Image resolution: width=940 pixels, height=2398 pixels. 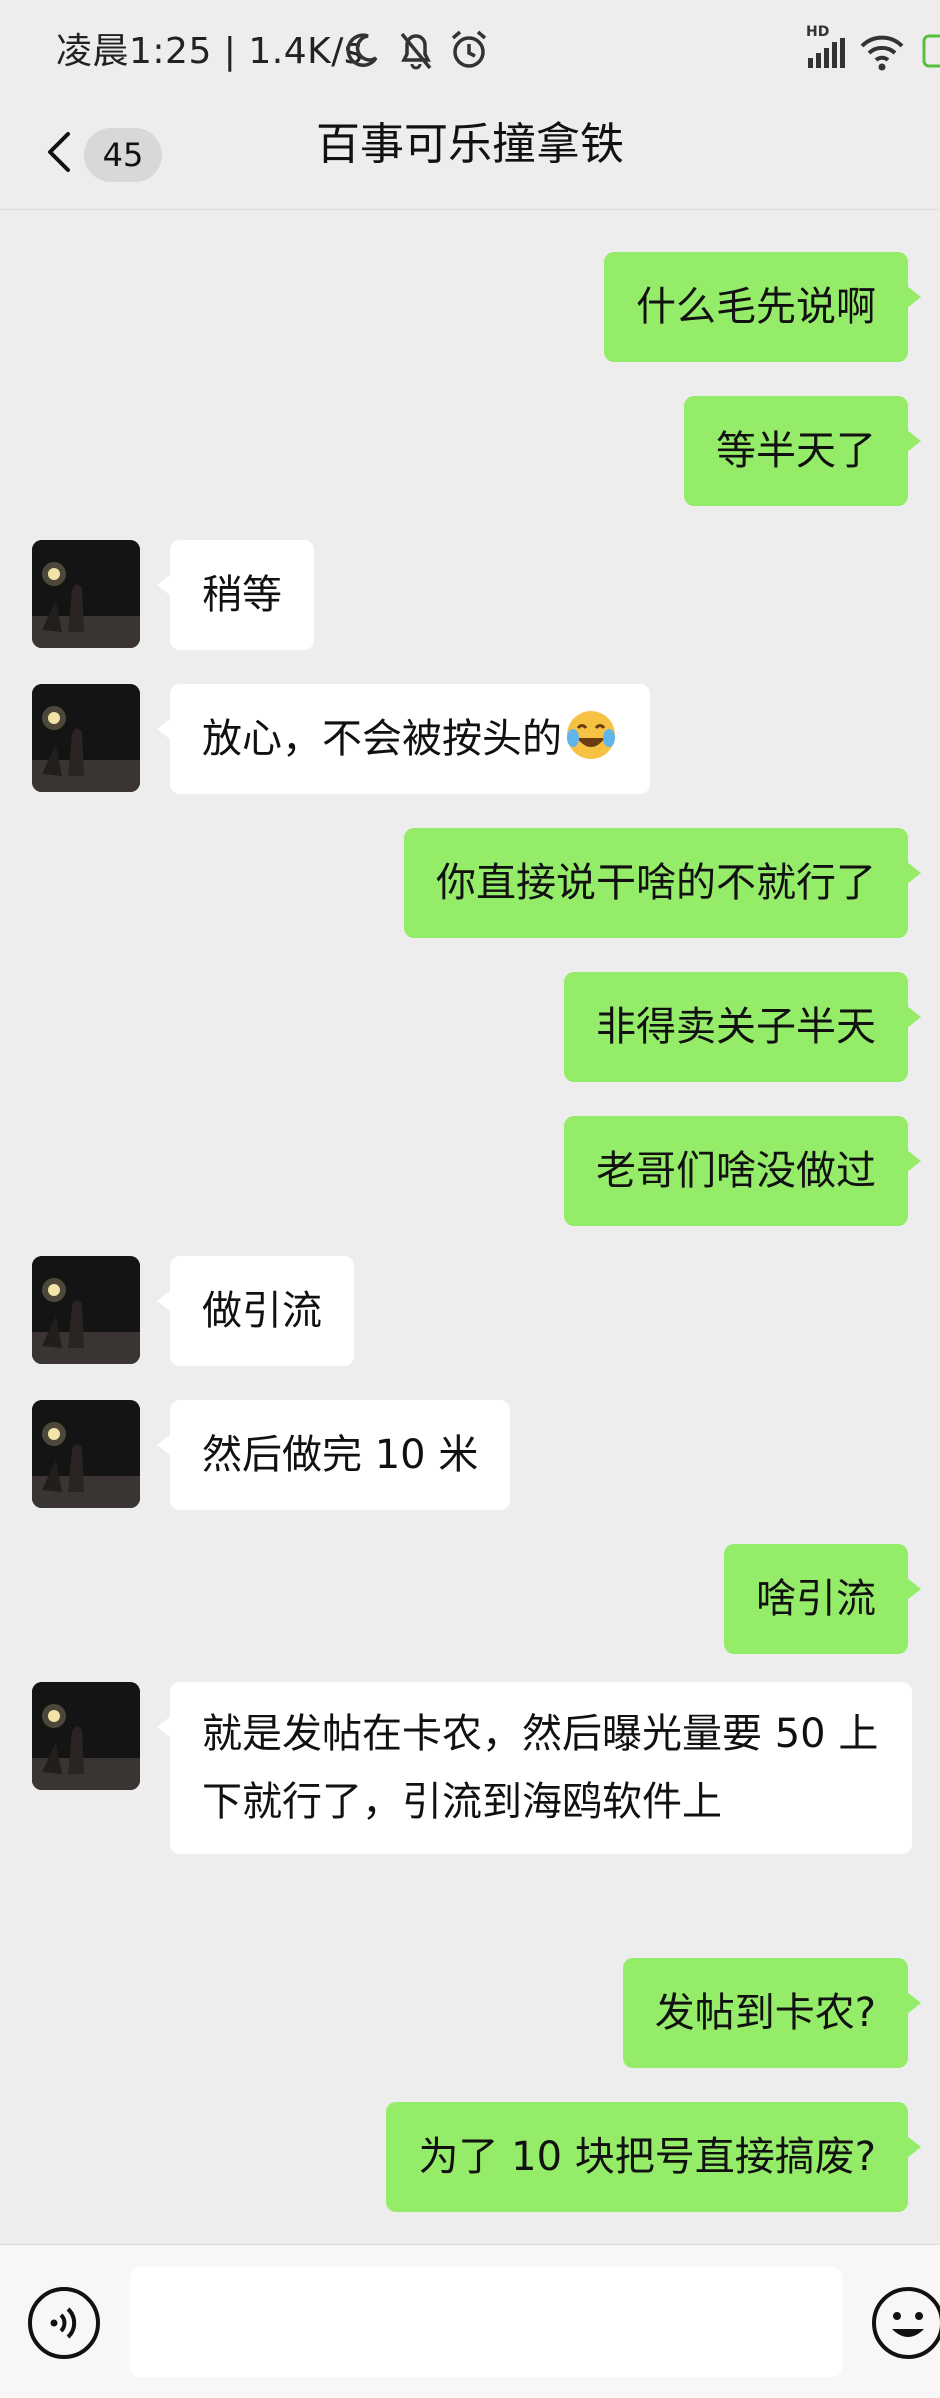 What do you see at coordinates (534, 1768) in the screenshot?
I see `message-bubble: 就是发帖在卡农，然后曝光量要 50 上下就行了，引流到海鸥软件上` at bounding box center [534, 1768].